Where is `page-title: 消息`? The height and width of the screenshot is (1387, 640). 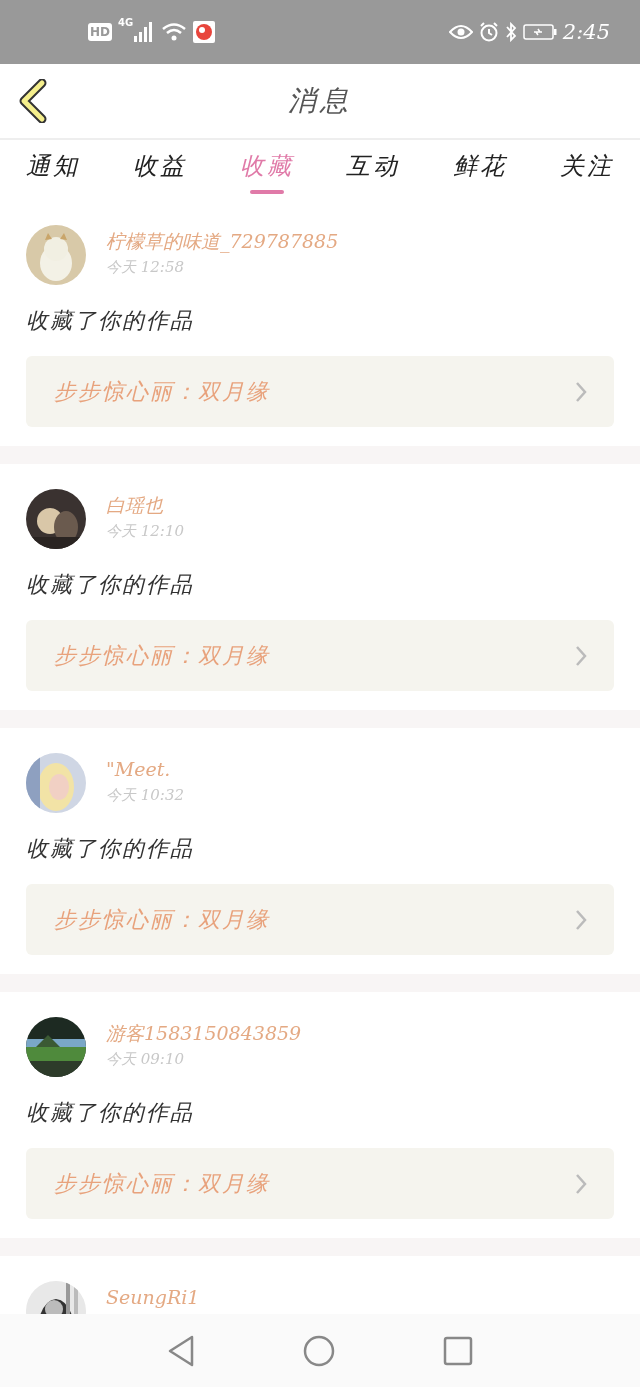 page-title: 消息 is located at coordinates (320, 101).